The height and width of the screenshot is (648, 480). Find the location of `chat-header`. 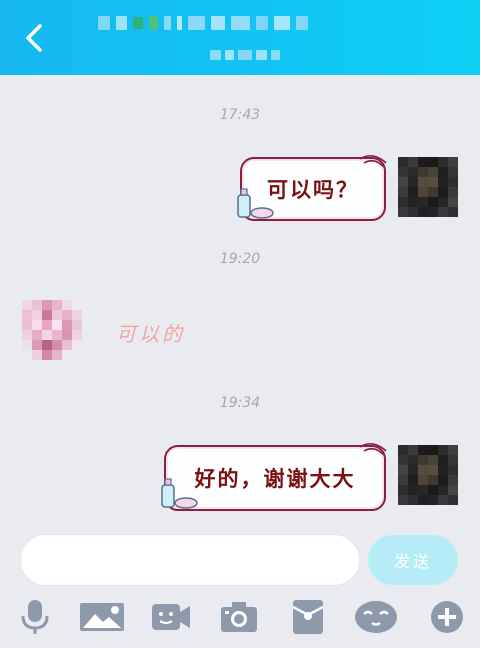

chat-header is located at coordinates (240, 37).